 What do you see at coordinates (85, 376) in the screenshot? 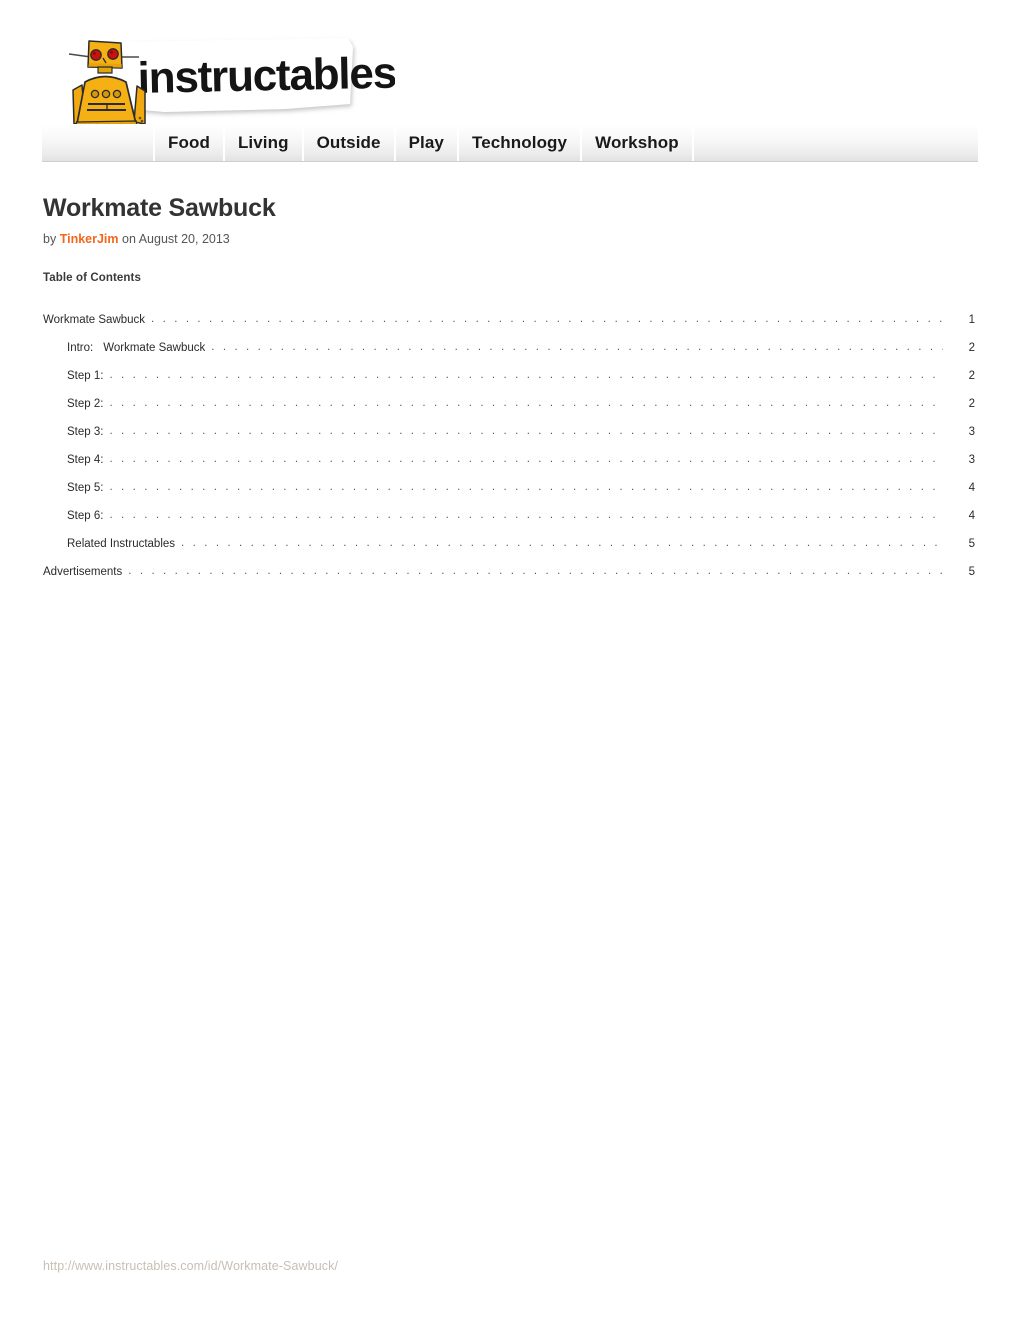
I see `toc-entry-label: Step 1:` at bounding box center [85, 376].